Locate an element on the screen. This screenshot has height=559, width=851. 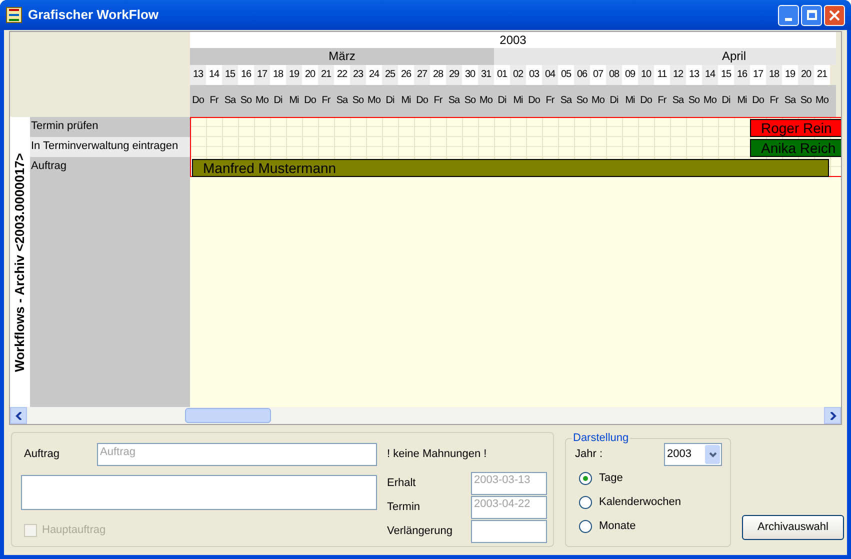
order-label: Auftrag is located at coordinates (41, 454).